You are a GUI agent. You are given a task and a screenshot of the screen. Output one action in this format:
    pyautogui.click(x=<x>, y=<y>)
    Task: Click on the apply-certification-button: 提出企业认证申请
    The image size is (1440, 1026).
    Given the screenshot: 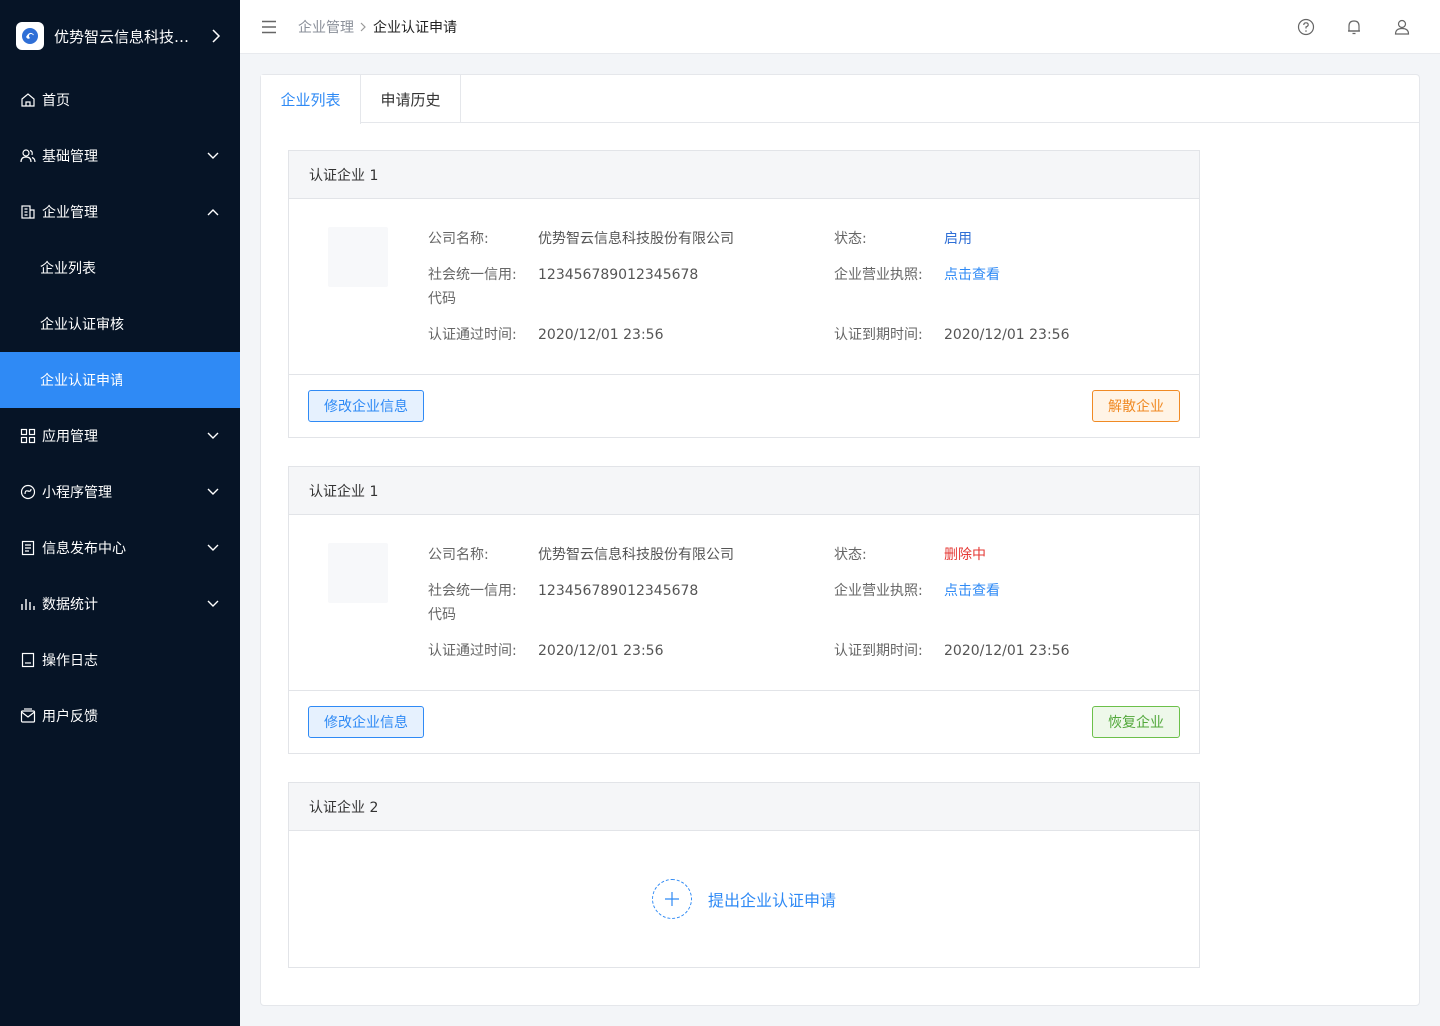 What is the action you would take?
    pyautogui.click(x=744, y=899)
    